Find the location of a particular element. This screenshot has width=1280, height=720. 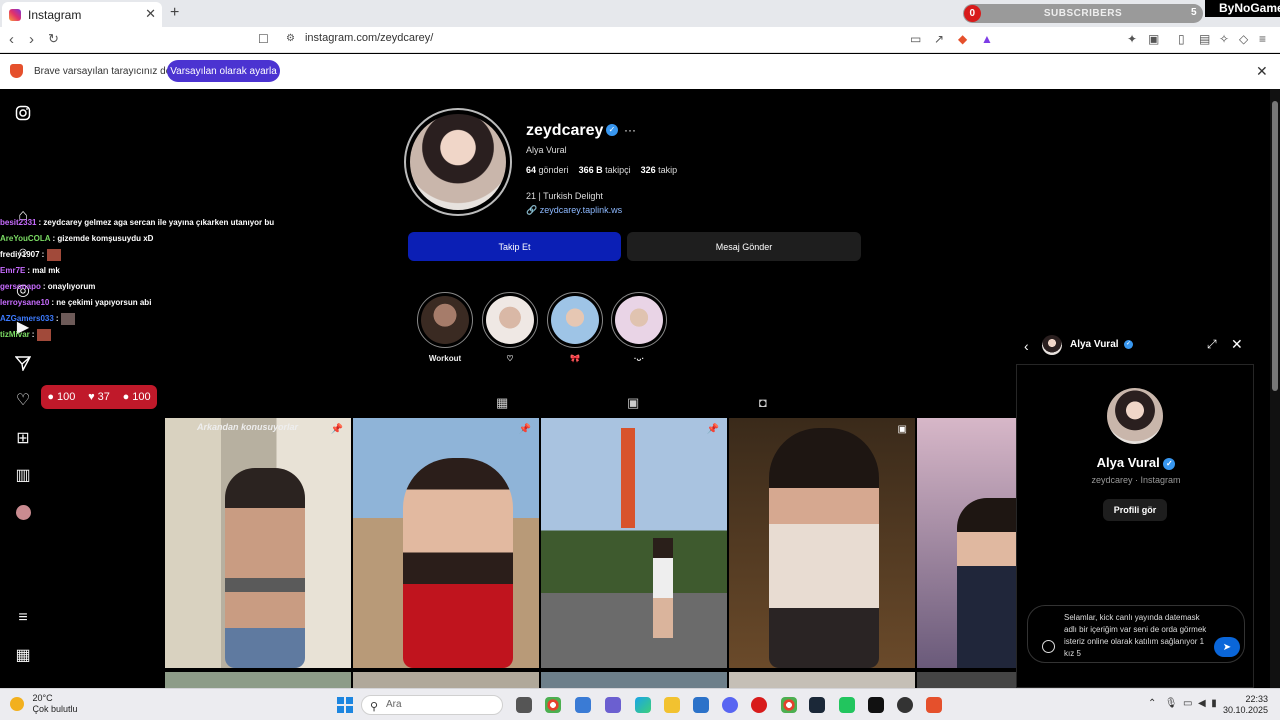

view-profile-button: Profili gör is located at coordinates (1135, 510).